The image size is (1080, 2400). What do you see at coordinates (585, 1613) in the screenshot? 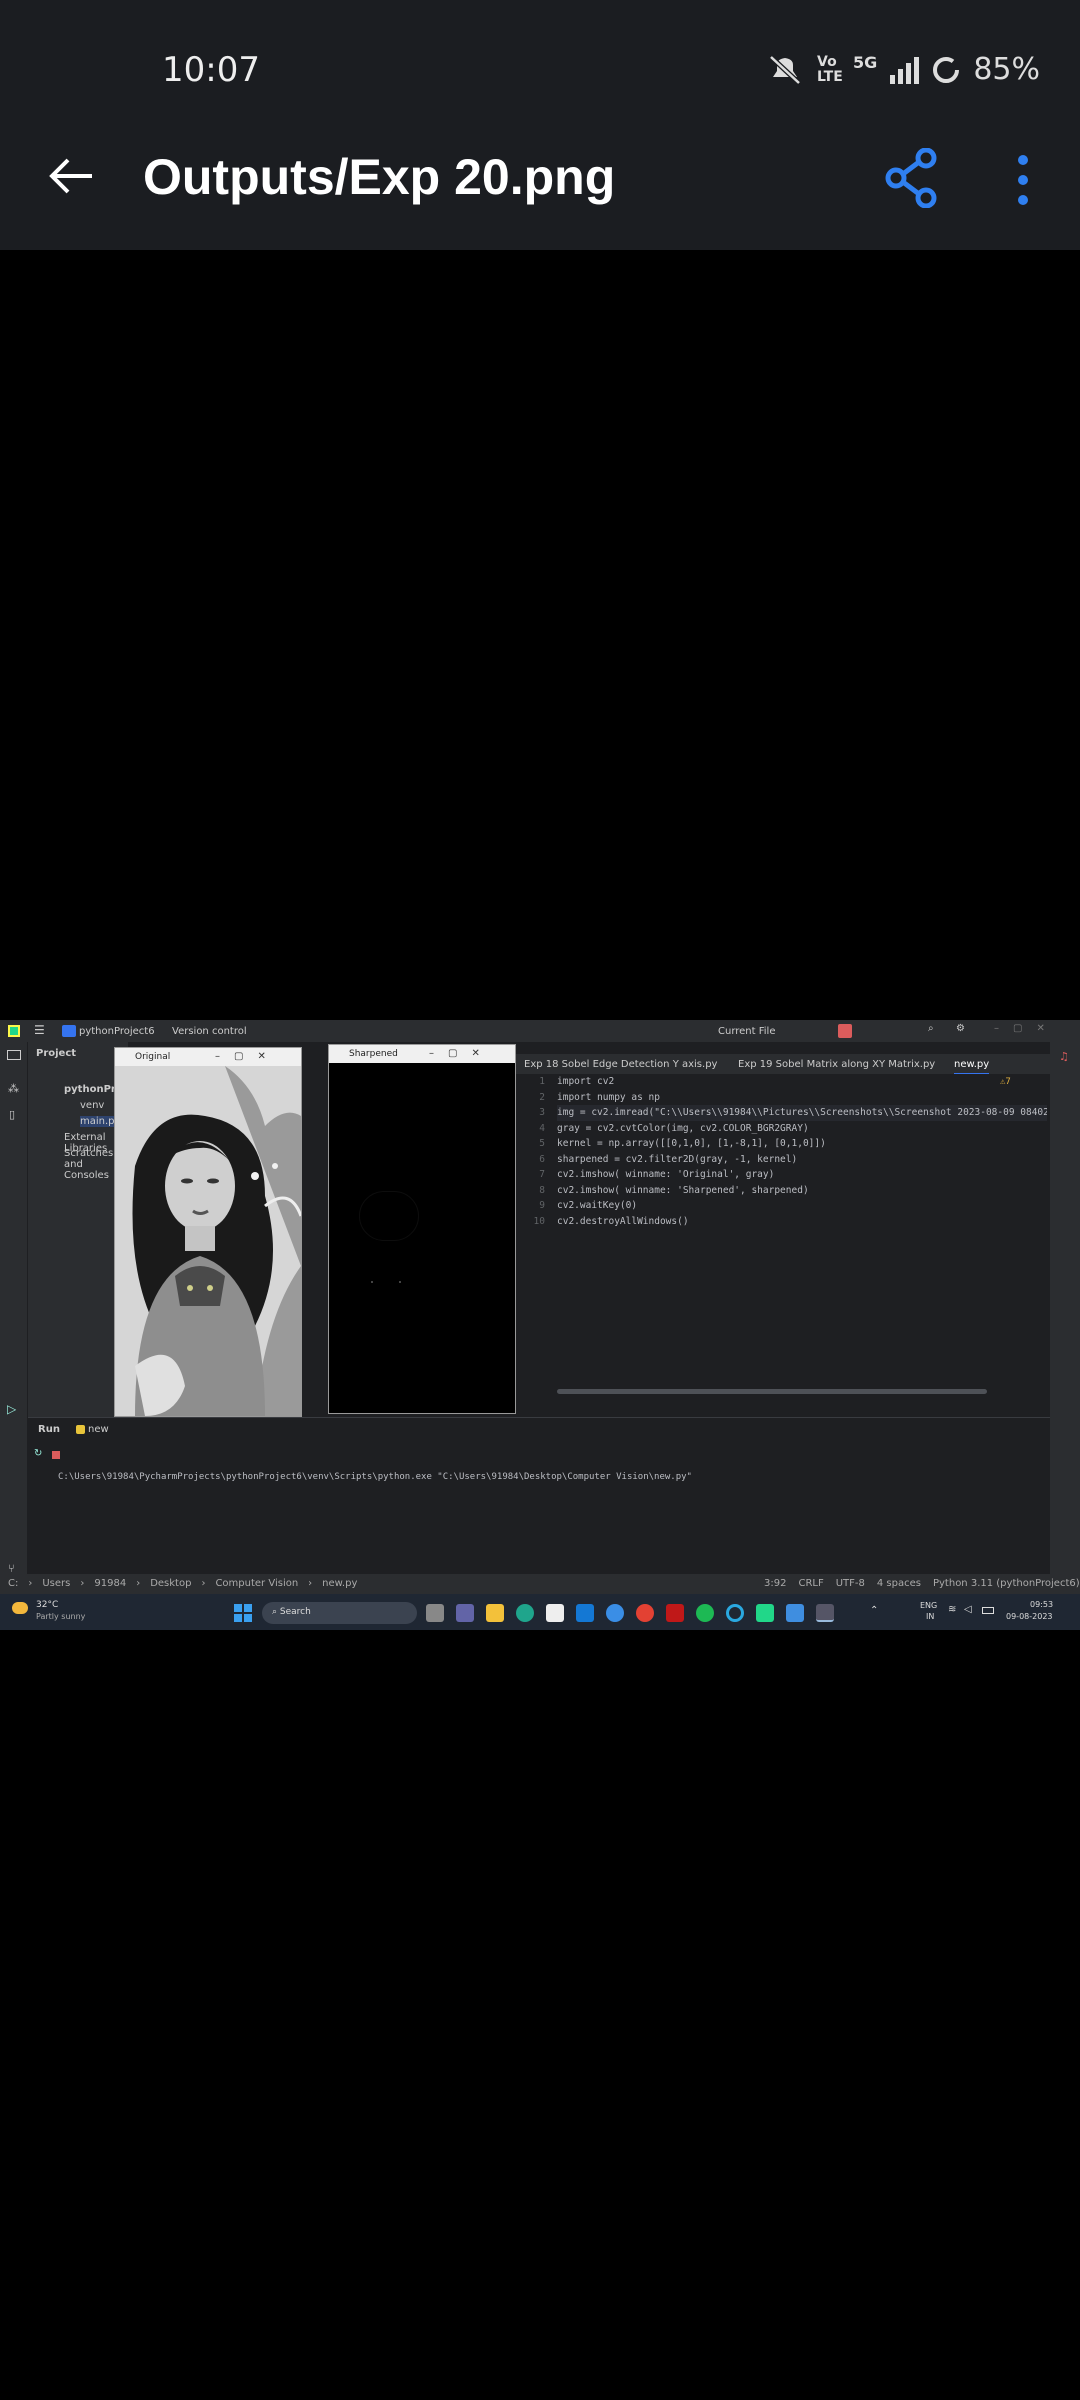
I see `mail-icon` at bounding box center [585, 1613].